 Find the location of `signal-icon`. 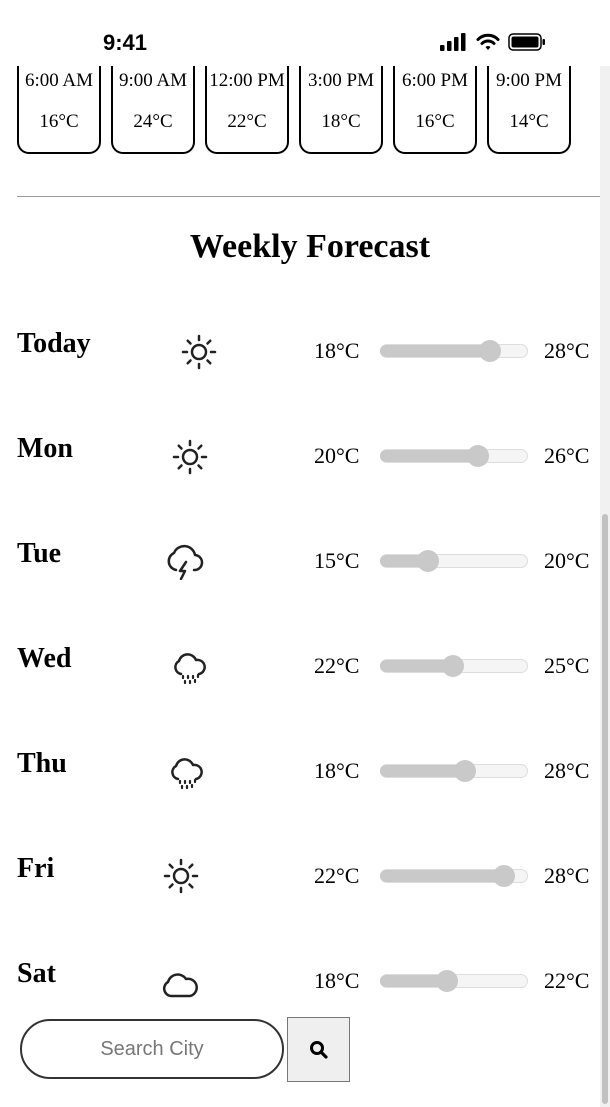

signal-icon is located at coordinates (453, 42).